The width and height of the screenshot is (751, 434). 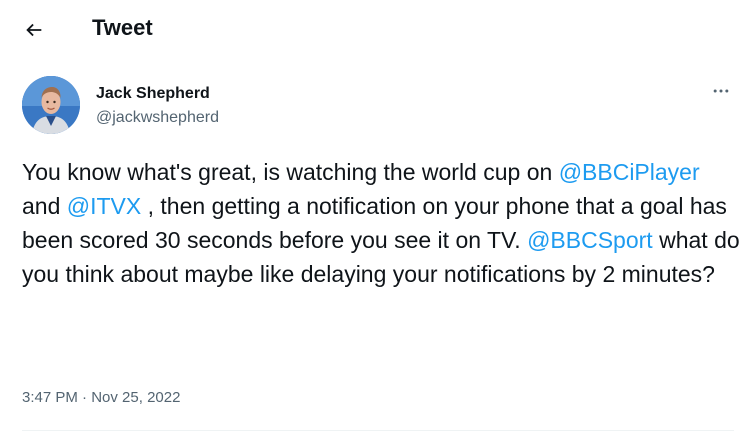 I want to click on more-options-button, so click(x=721, y=91).